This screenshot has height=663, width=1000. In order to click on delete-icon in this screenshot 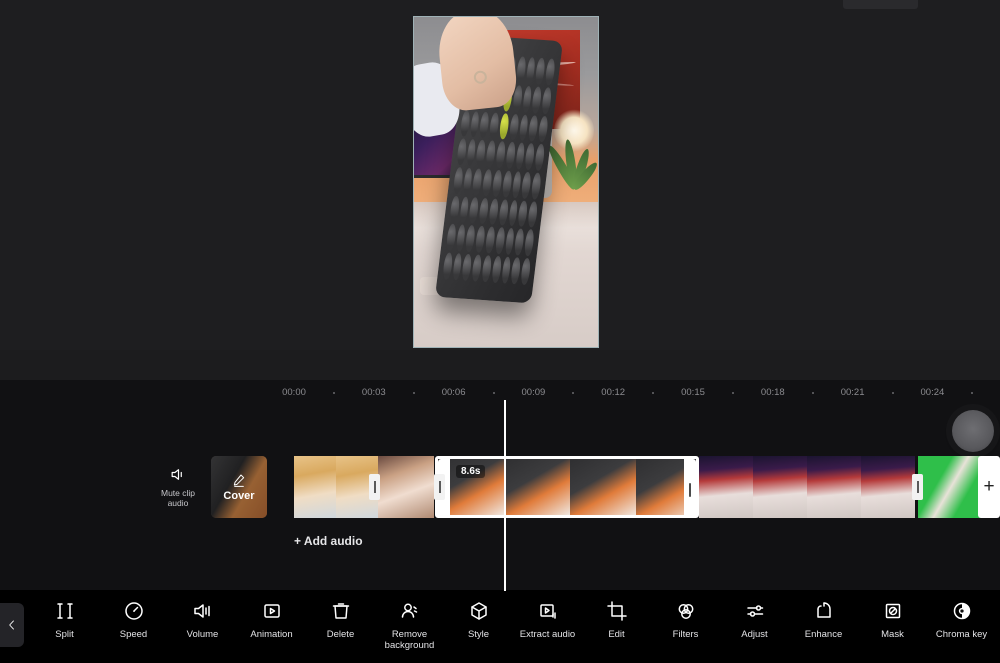, I will do `click(341, 611)`.